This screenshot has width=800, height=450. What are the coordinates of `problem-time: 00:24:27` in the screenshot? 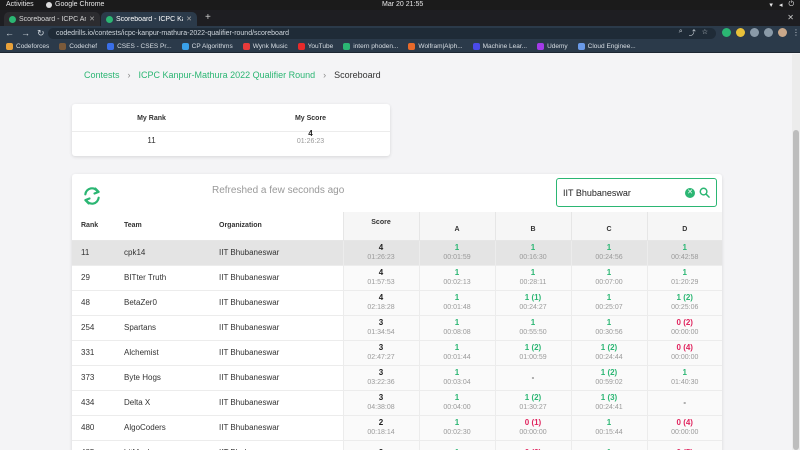 It's located at (533, 307).